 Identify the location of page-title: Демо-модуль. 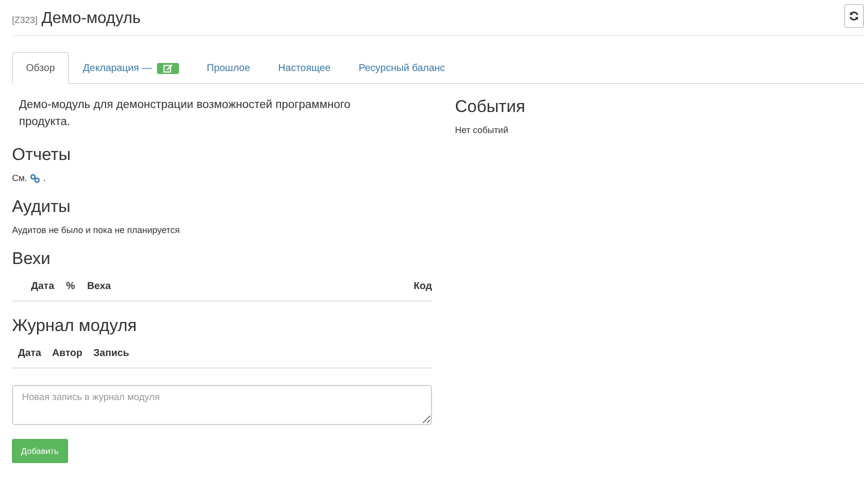
(91, 19).